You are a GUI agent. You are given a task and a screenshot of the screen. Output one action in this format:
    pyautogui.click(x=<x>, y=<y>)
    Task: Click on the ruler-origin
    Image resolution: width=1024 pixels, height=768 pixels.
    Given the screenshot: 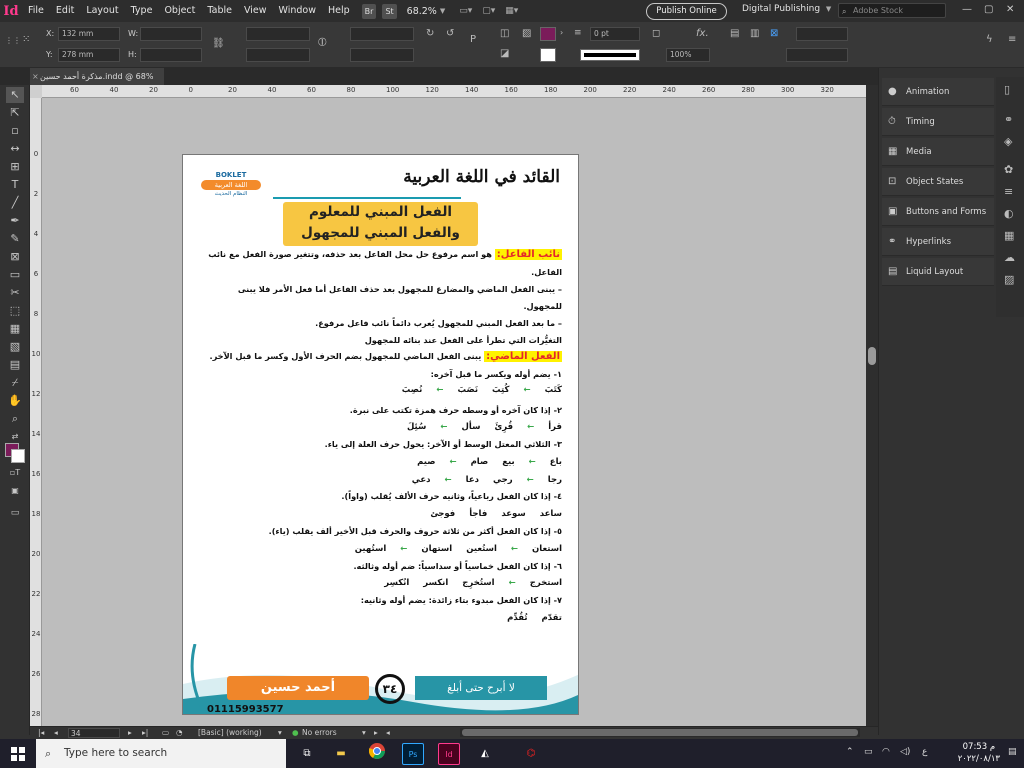 What is the action you would take?
    pyautogui.click(x=36, y=91)
    